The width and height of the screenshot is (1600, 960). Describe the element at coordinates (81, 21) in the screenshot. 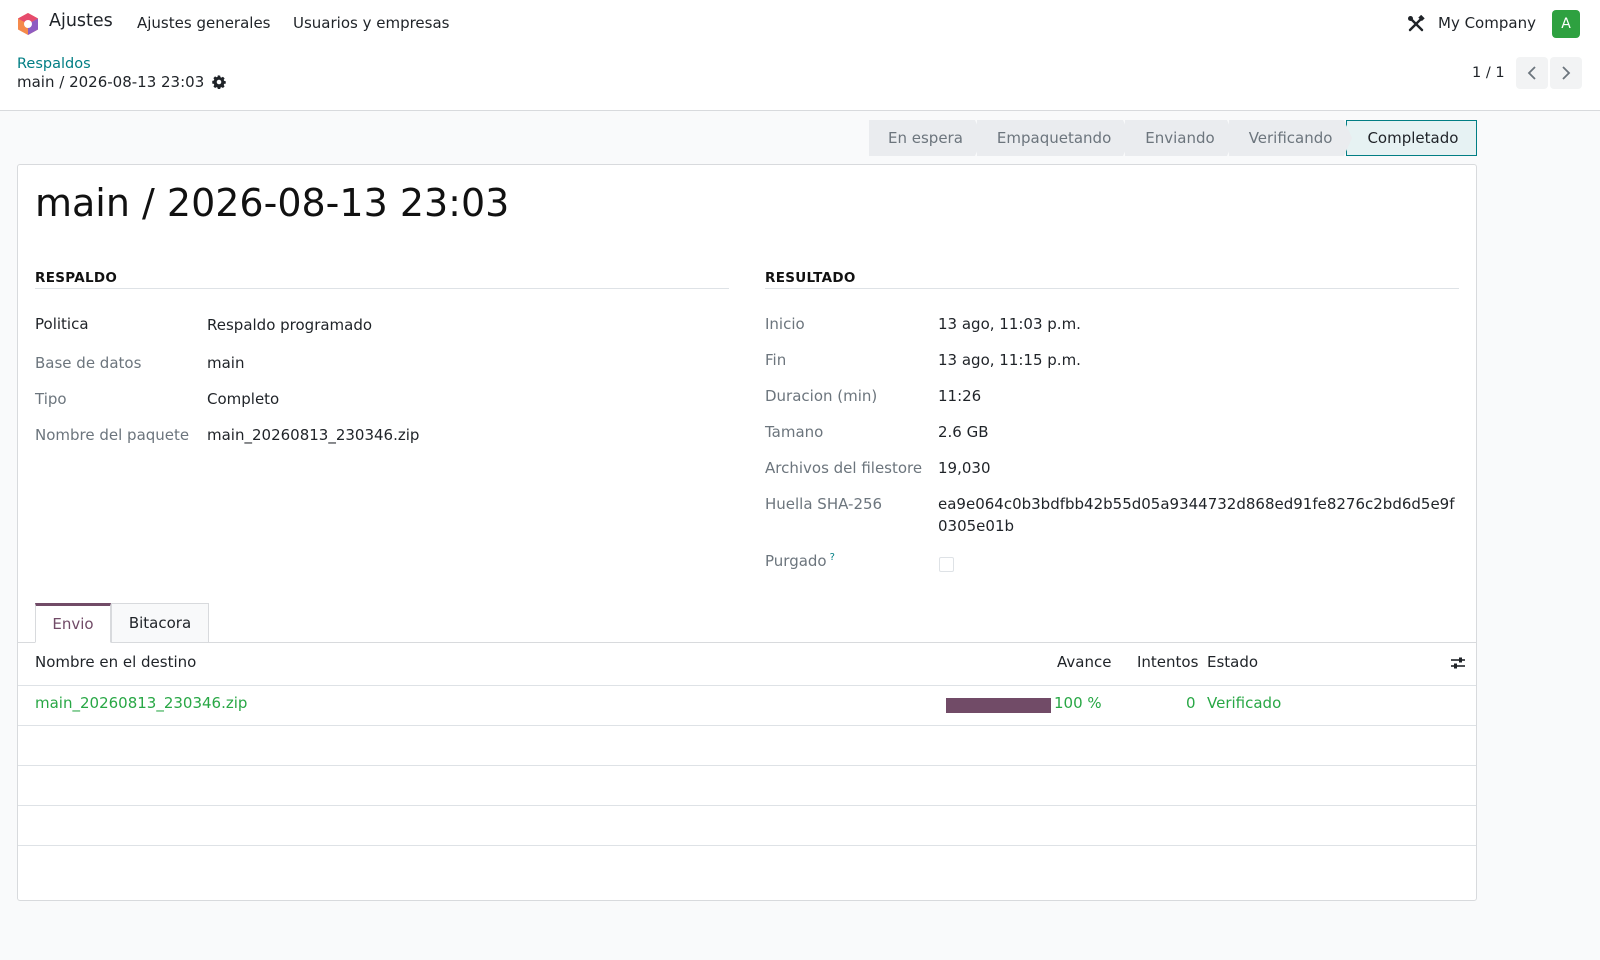

I see `app-name: Ajustes` at that location.